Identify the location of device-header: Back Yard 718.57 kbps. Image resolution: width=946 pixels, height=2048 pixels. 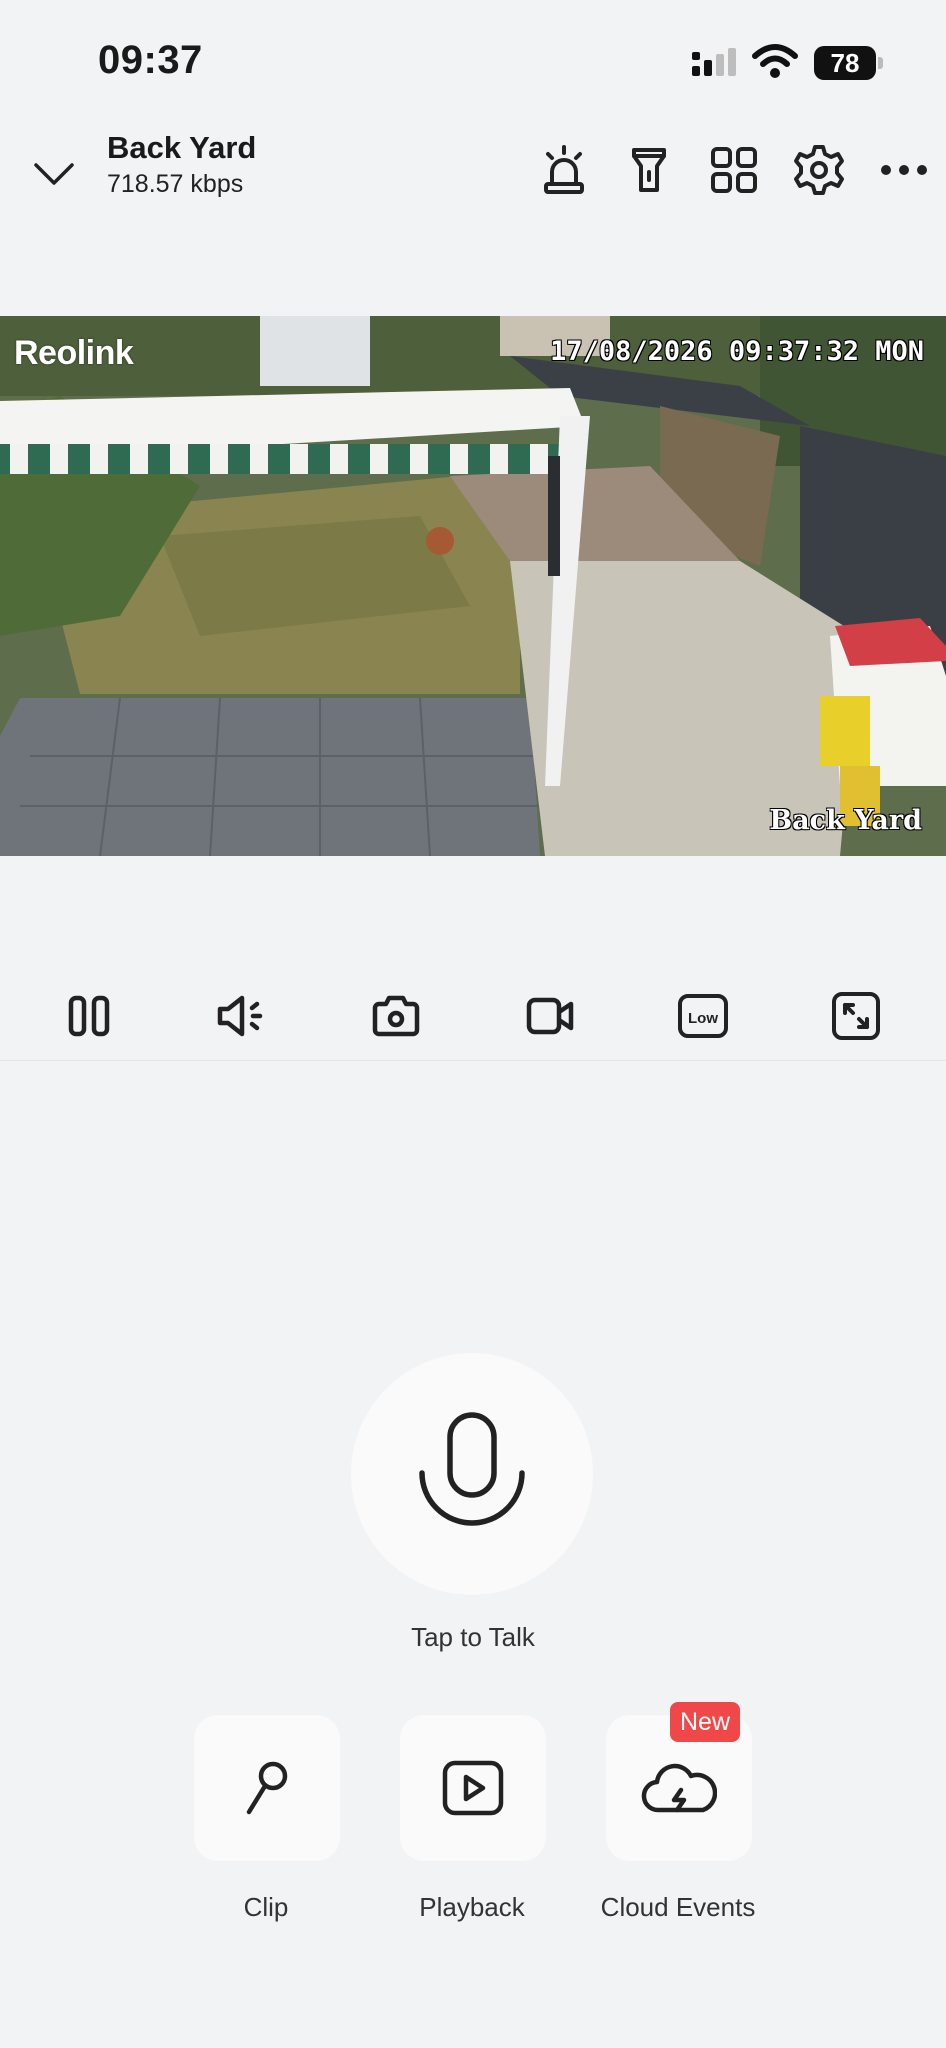
(473, 170).